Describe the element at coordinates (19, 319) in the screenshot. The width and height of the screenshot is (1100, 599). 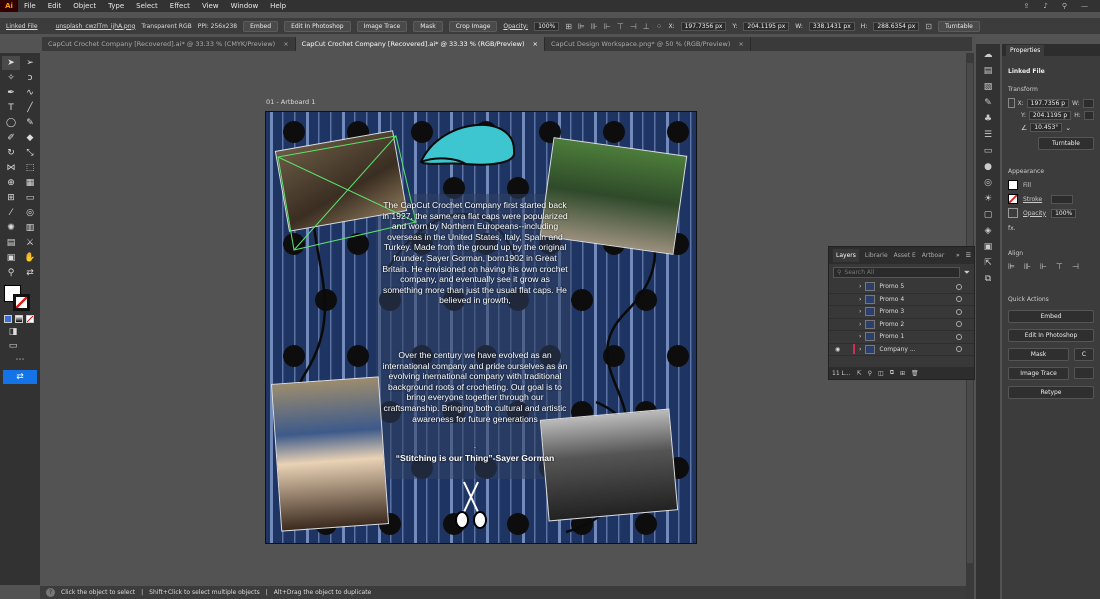
I see `gradient-mode-icon` at that location.